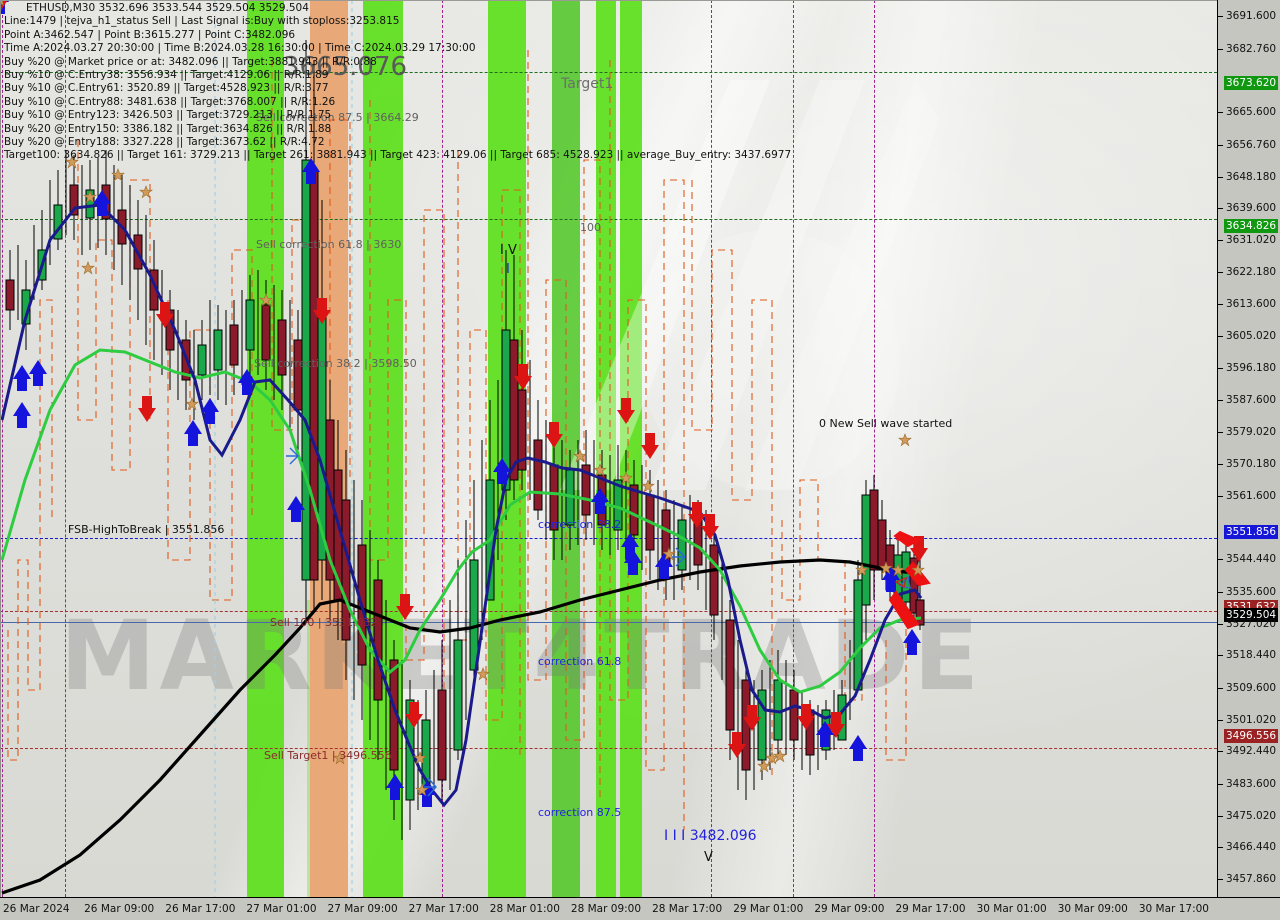 Image resolution: width=1280 pixels, height=920 pixels. Describe the element at coordinates (1251, 559) in the screenshot. I see `price-tick-label: 3544.440` at that location.